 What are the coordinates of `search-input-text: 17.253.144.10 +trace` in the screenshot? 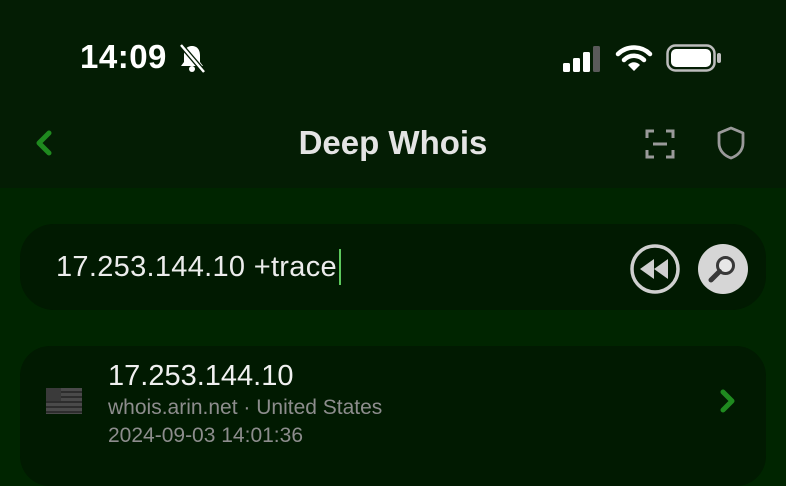 It's located at (196, 266).